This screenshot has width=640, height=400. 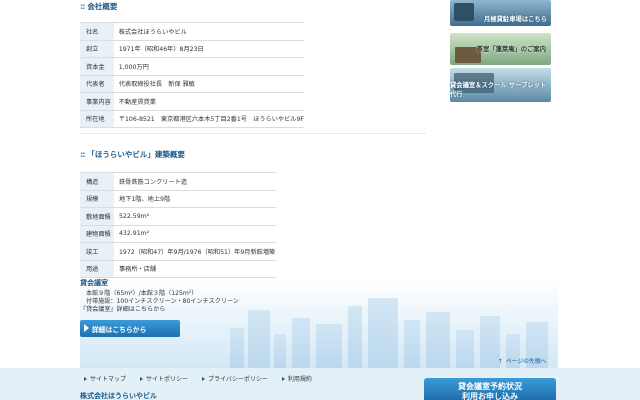 What do you see at coordinates (208, 66) in the screenshot?
I see `row-value: 1,000万円` at bounding box center [208, 66].